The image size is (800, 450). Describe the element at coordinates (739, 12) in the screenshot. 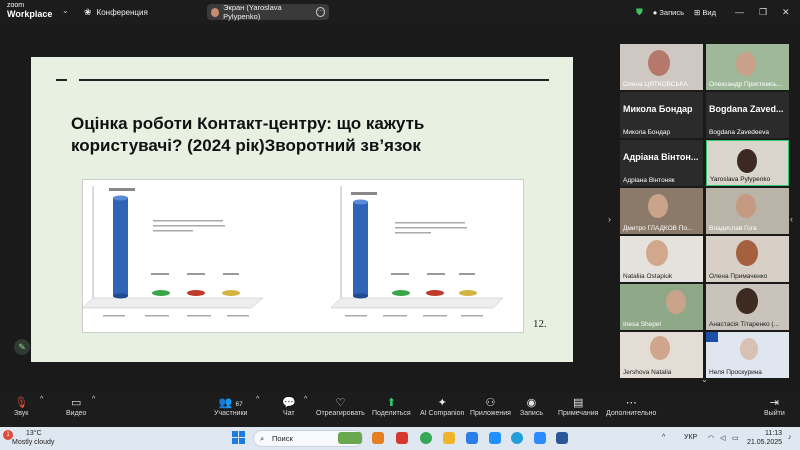

I see `minimize-icon: —` at that location.